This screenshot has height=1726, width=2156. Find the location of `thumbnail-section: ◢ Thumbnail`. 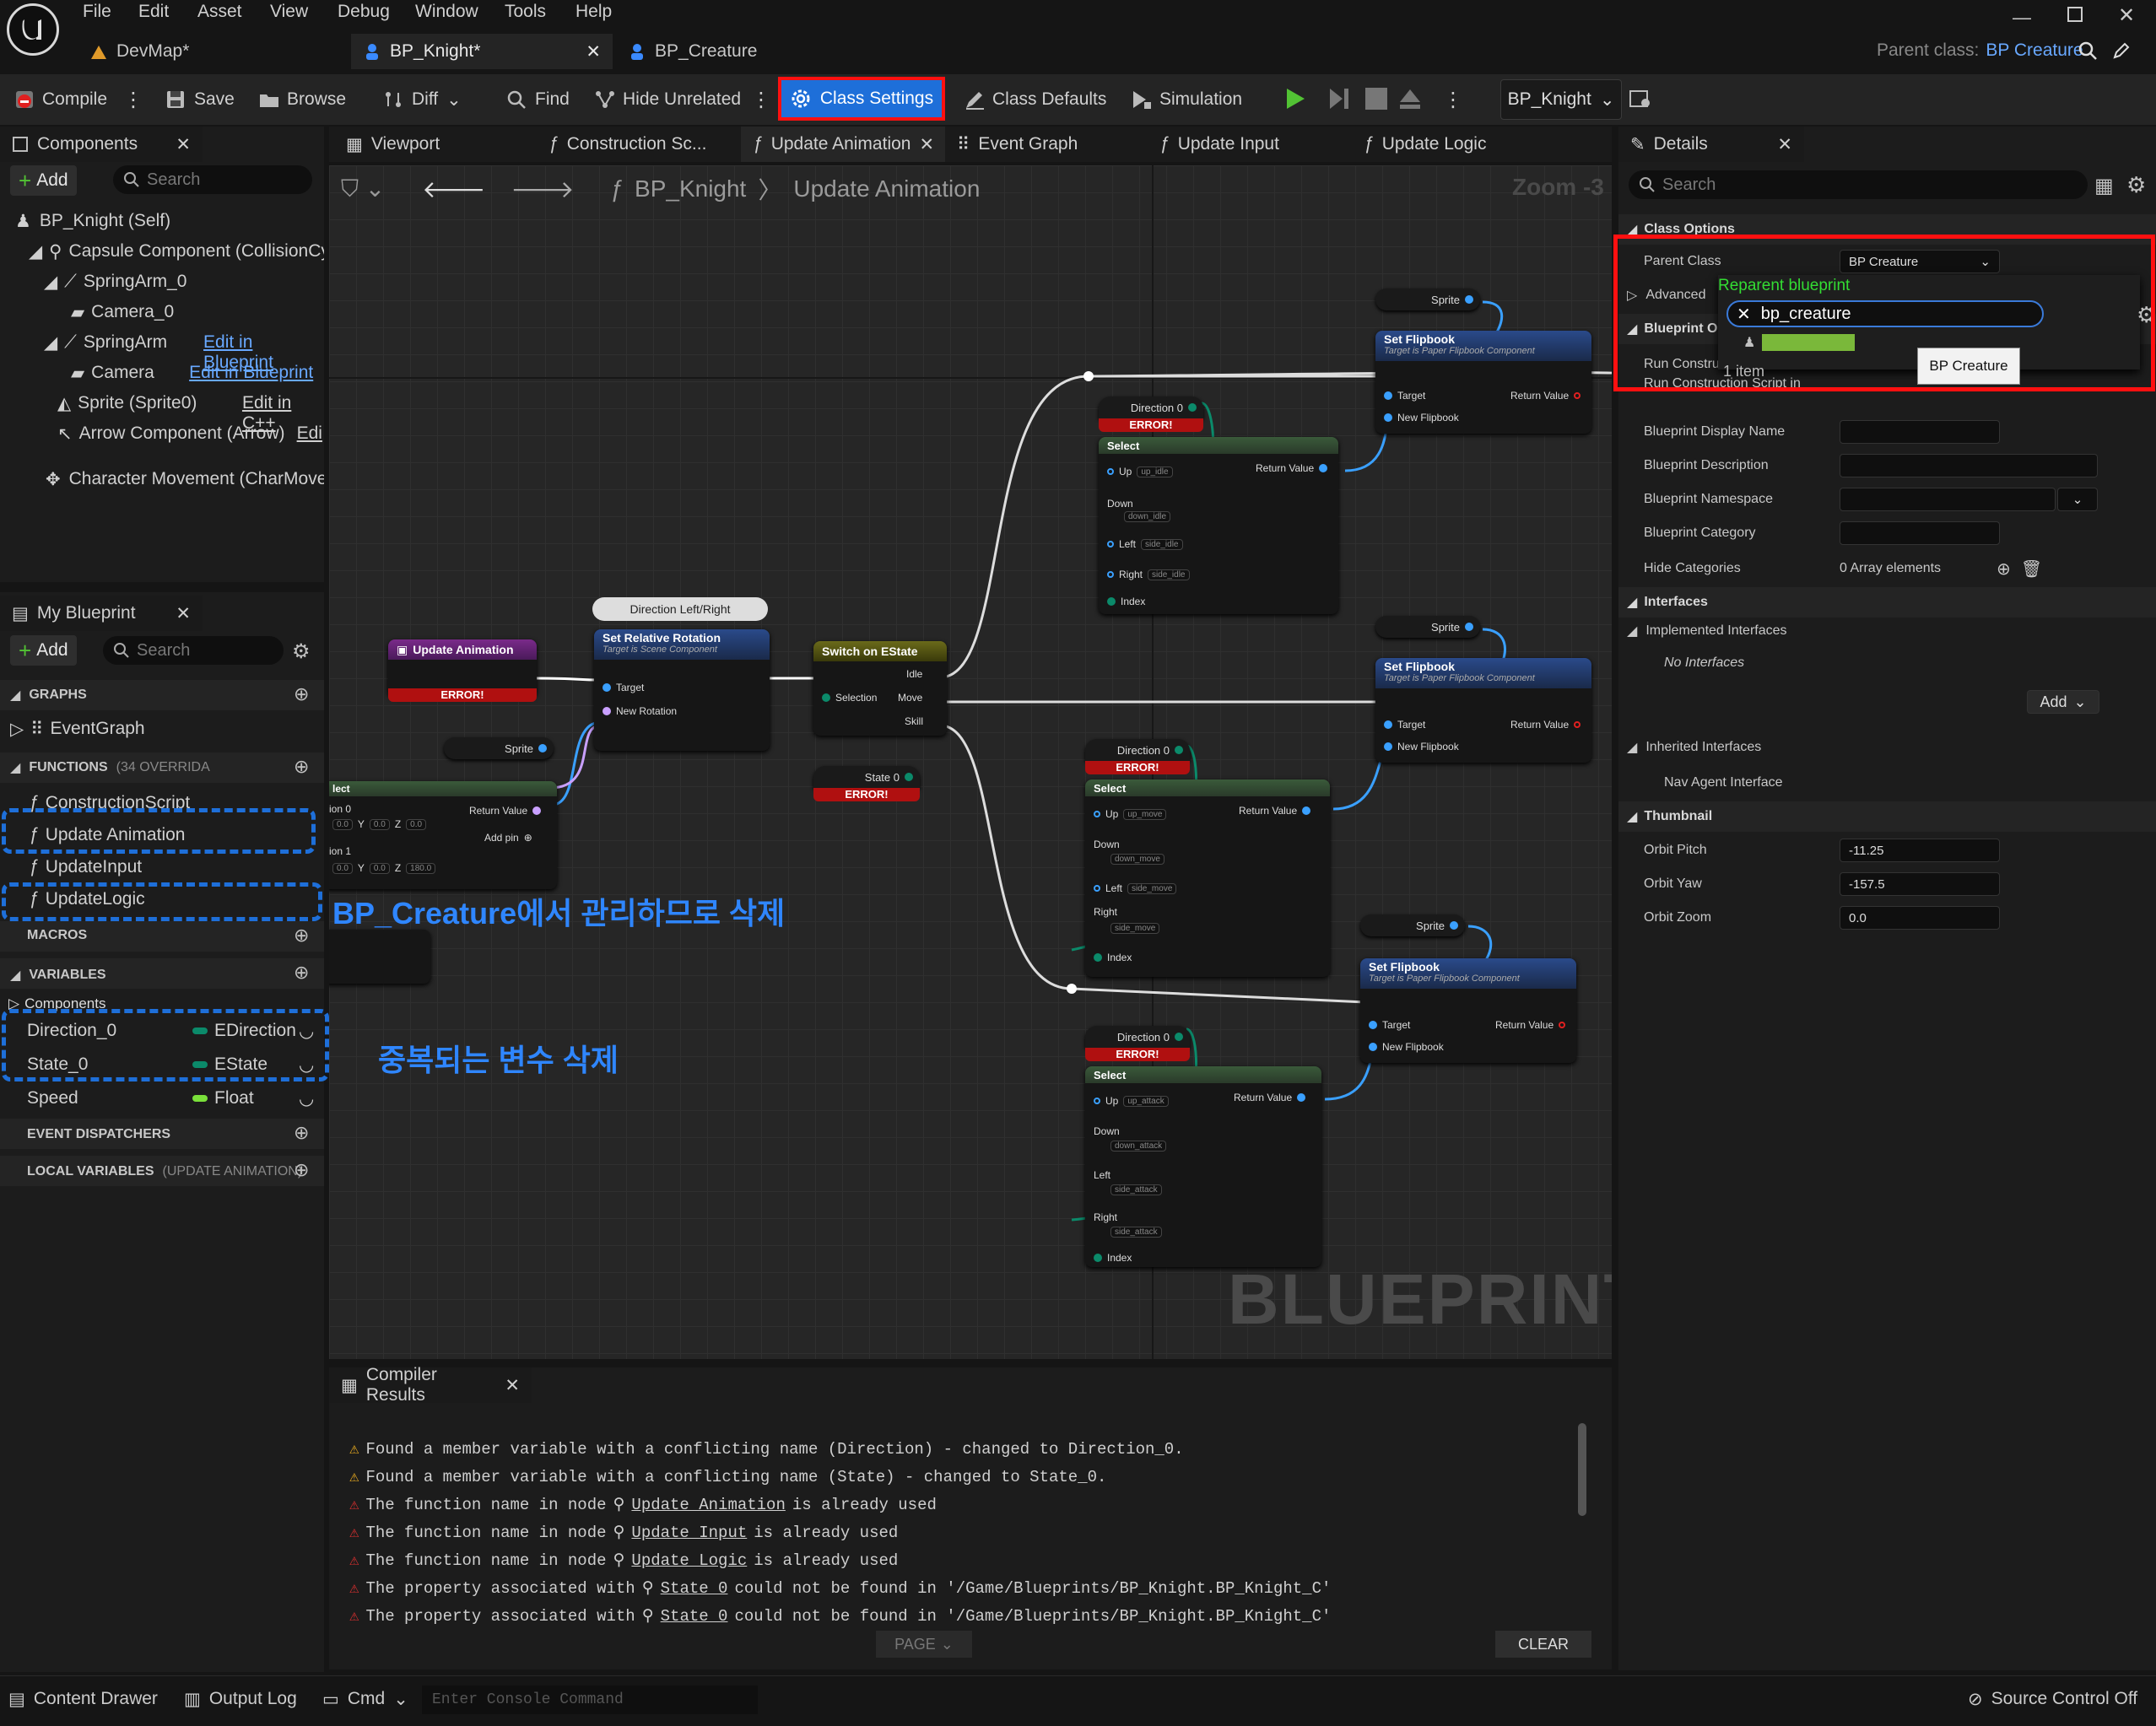

thumbnail-section: ◢ Thumbnail is located at coordinates (1887, 816).